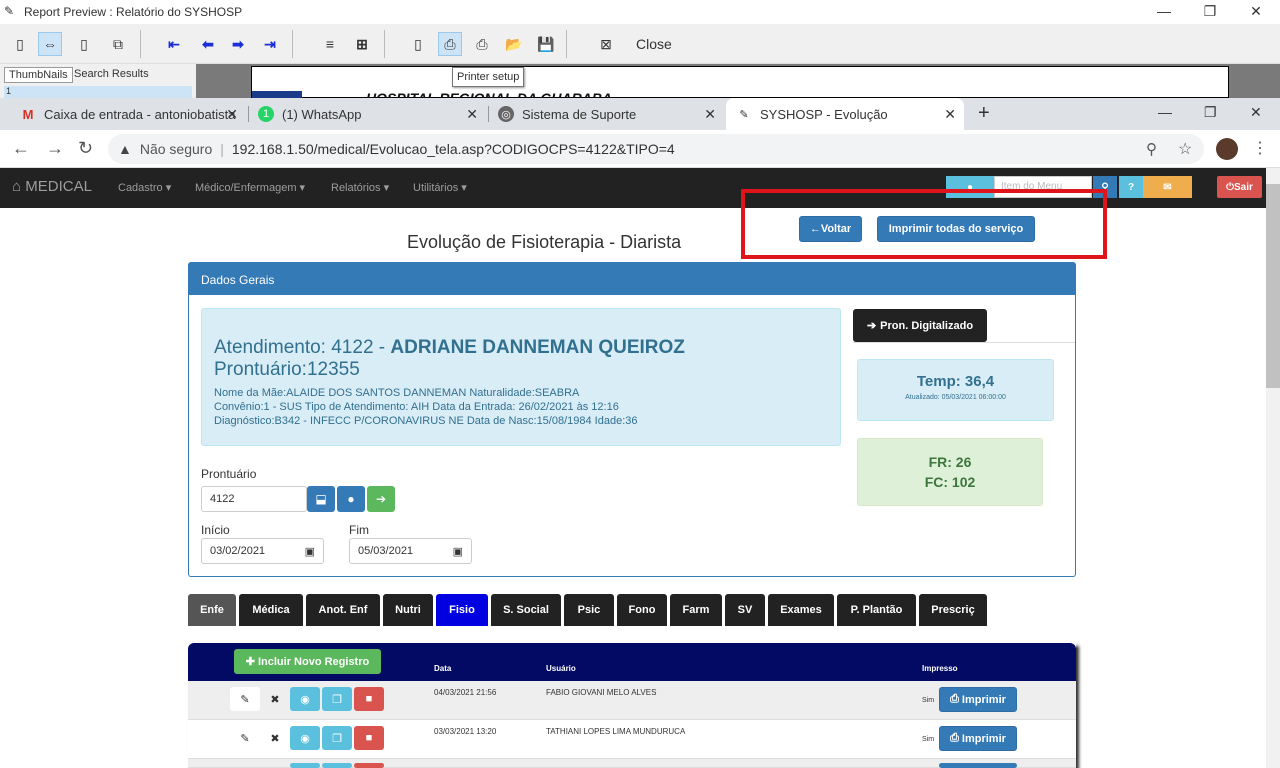  What do you see at coordinates (1227, 149) in the screenshot?
I see `avatar` at bounding box center [1227, 149].